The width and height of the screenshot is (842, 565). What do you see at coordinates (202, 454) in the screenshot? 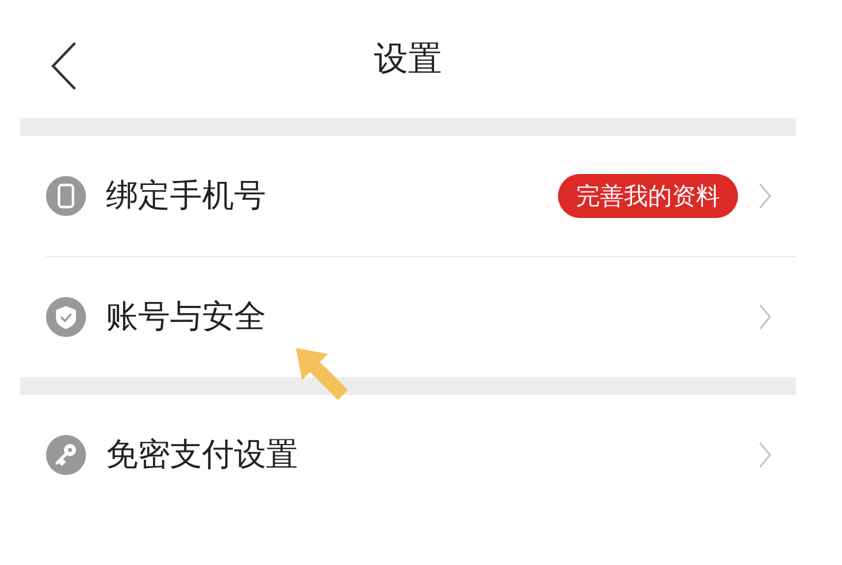
I see `row-label: 免密支付设置` at bounding box center [202, 454].